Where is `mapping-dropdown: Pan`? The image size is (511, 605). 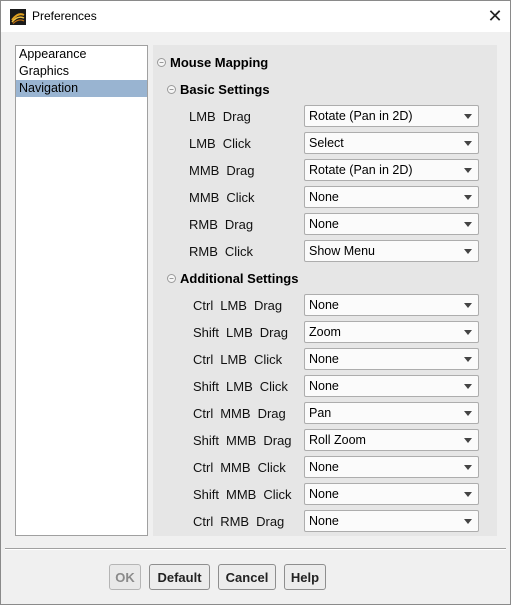 mapping-dropdown: Pan is located at coordinates (391, 413).